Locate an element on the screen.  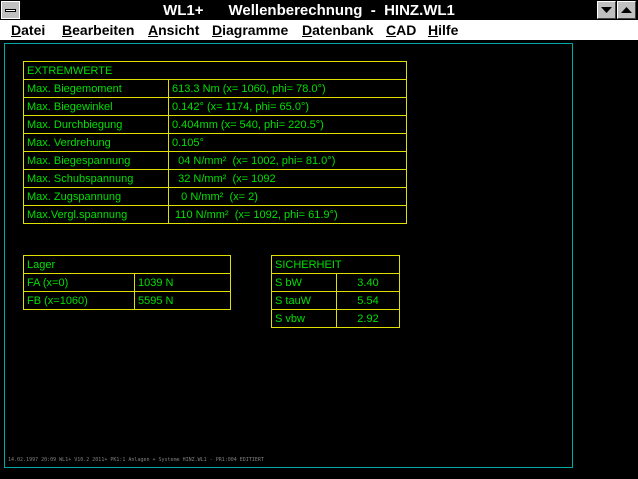
window-title: WL1+ Wellenberechnung - HINZ.WL1 is located at coordinates (309, 10).